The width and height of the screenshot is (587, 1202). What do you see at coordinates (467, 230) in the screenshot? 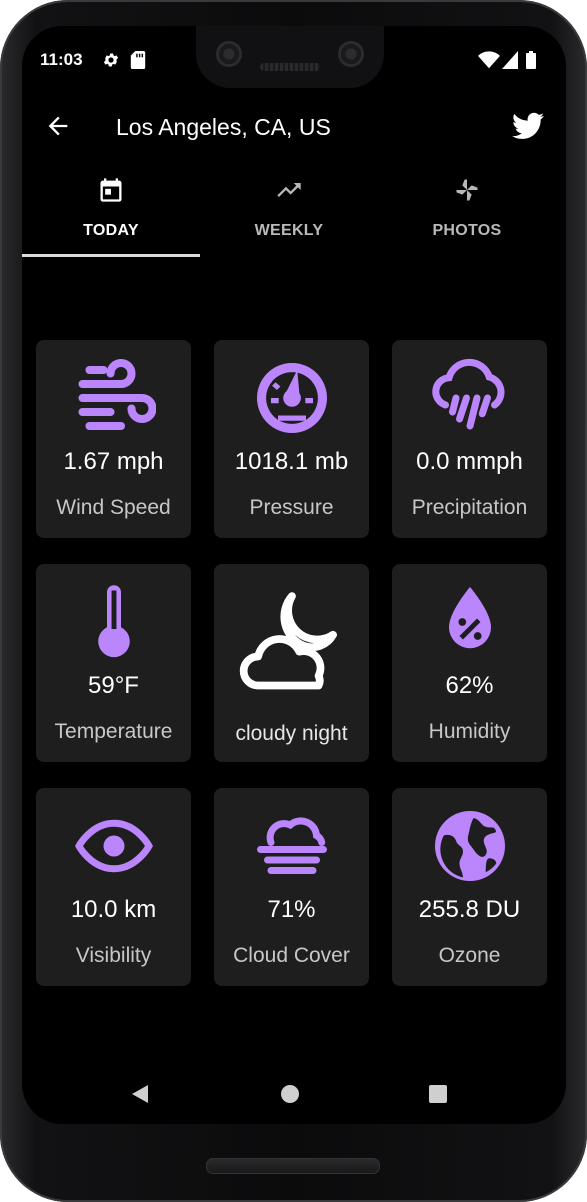
I see `tab-label: PHOTOS` at bounding box center [467, 230].